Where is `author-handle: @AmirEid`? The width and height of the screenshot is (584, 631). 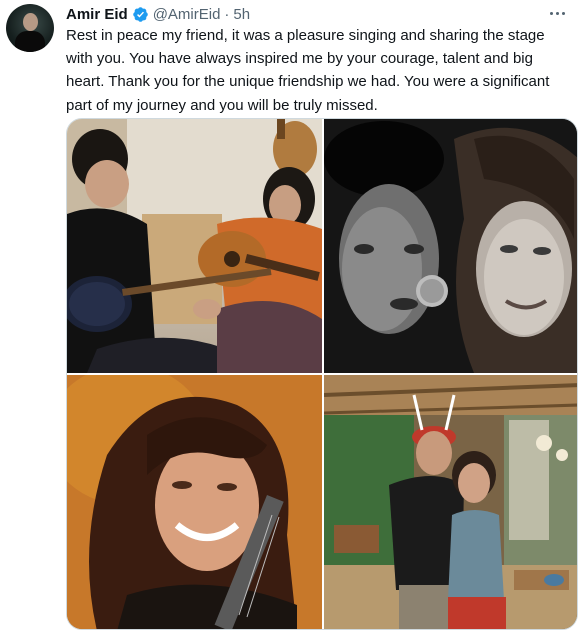
author-handle: @AmirEid is located at coordinates (187, 14).